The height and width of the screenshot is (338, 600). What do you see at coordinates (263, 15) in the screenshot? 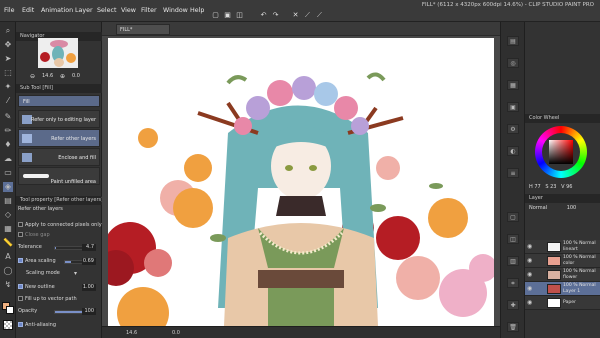
I see `undo-icon: ↶` at bounding box center [263, 15].